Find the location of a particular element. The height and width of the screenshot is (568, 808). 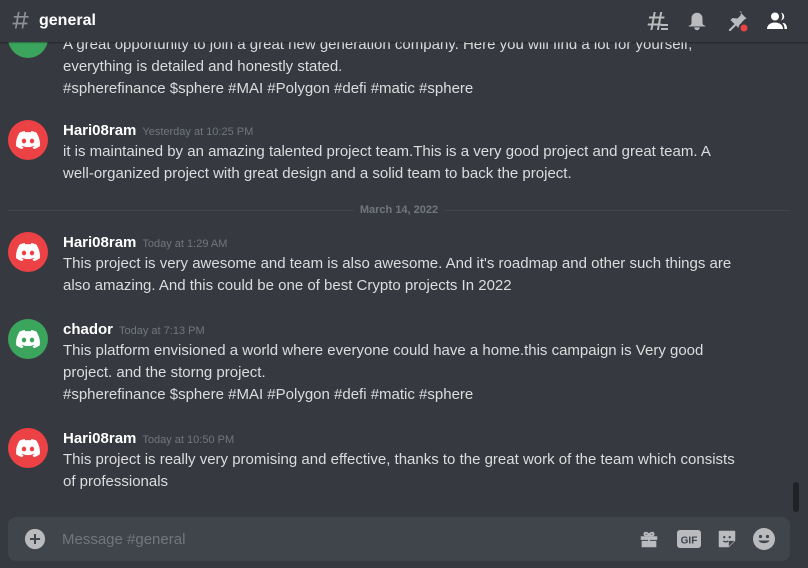

user-avatar is located at coordinates (28, 50).